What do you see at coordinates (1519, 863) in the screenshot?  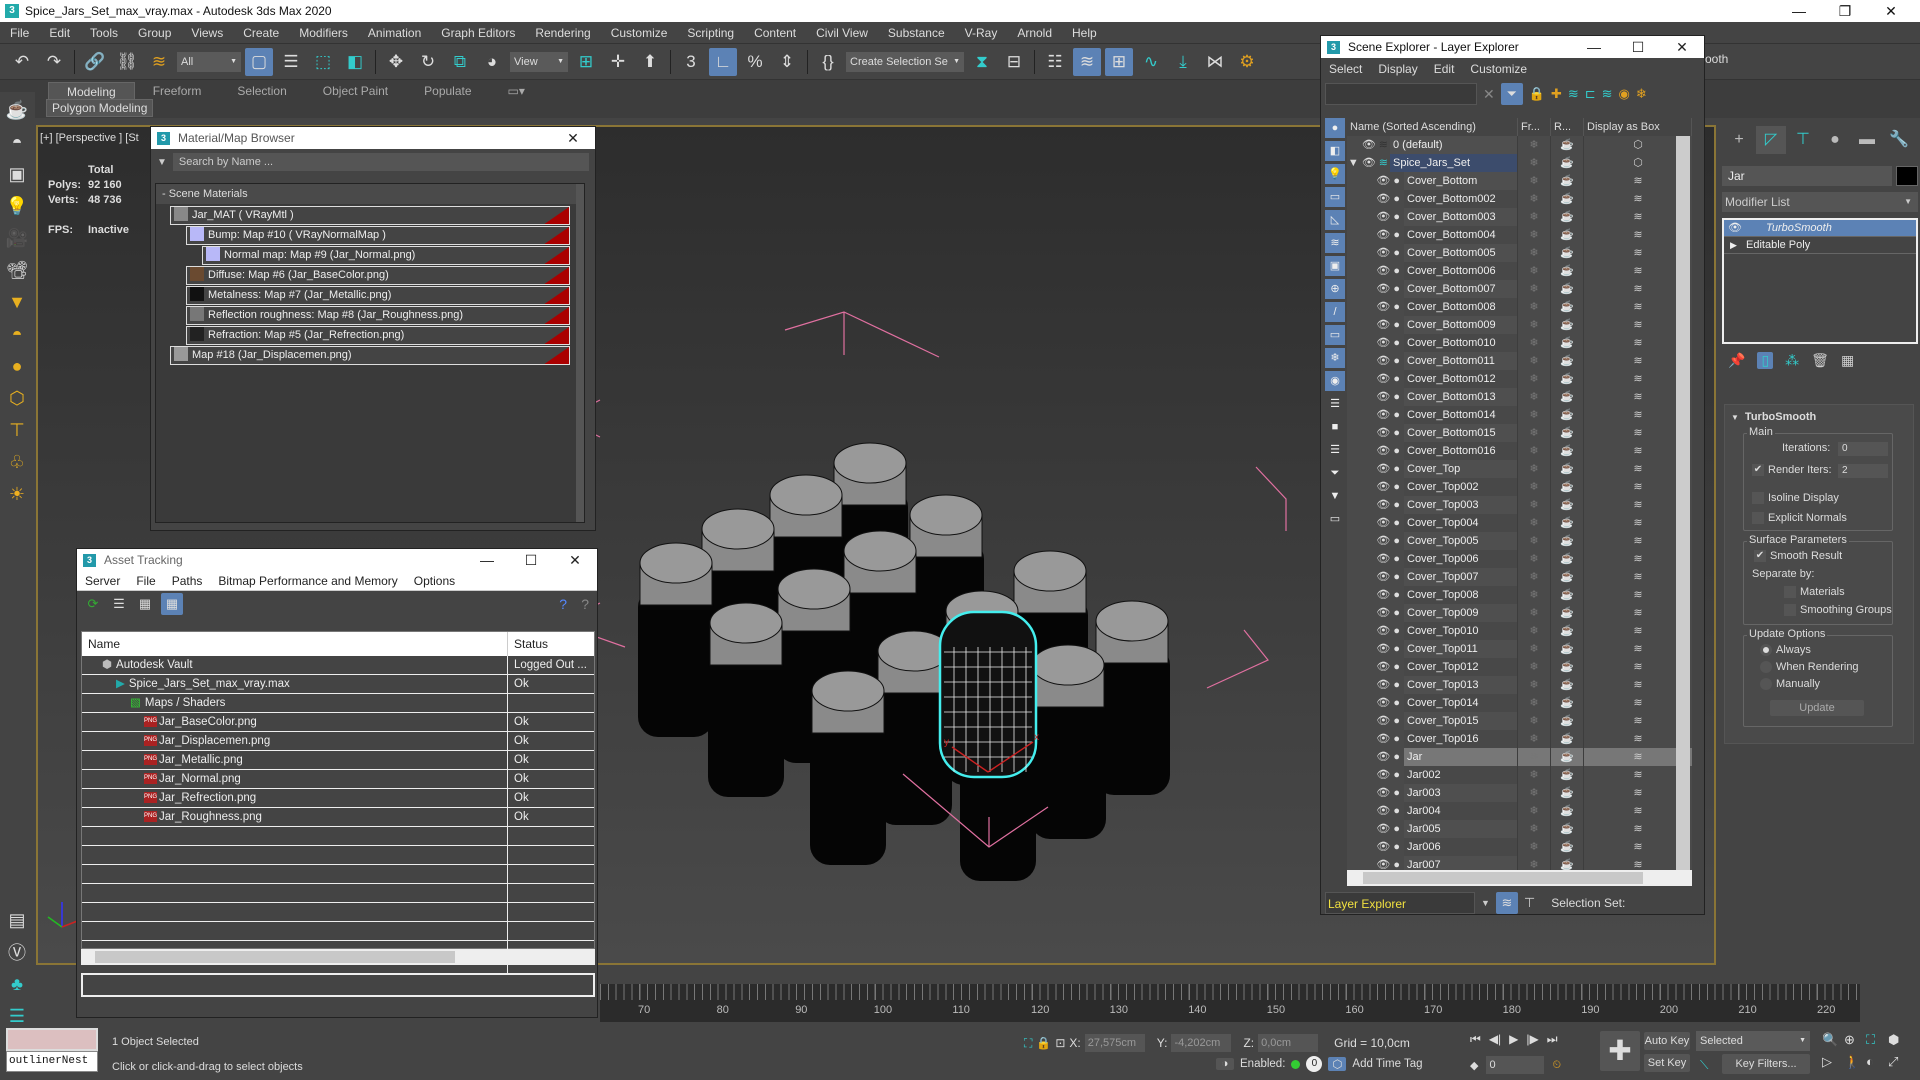 I see `object-row: 👁 ● Jar007 ❄ ☕ ≋` at bounding box center [1519, 863].